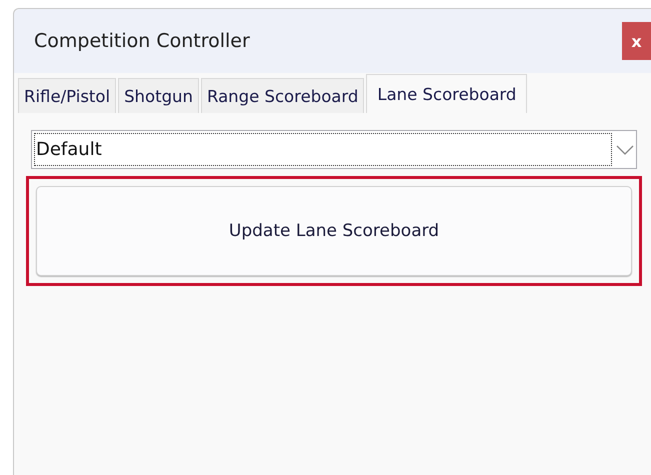 The image size is (651, 475). Describe the element at coordinates (334, 149) in the screenshot. I see `dropdown: Default` at that location.